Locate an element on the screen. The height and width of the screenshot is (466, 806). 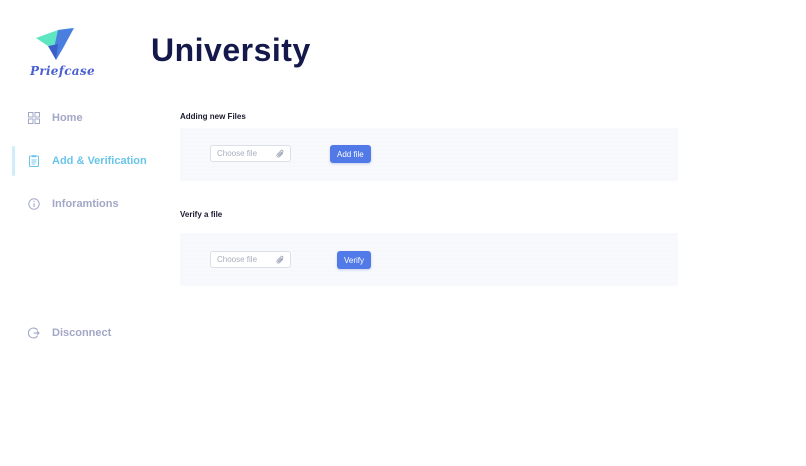
clipboard-icon is located at coordinates (34, 161).